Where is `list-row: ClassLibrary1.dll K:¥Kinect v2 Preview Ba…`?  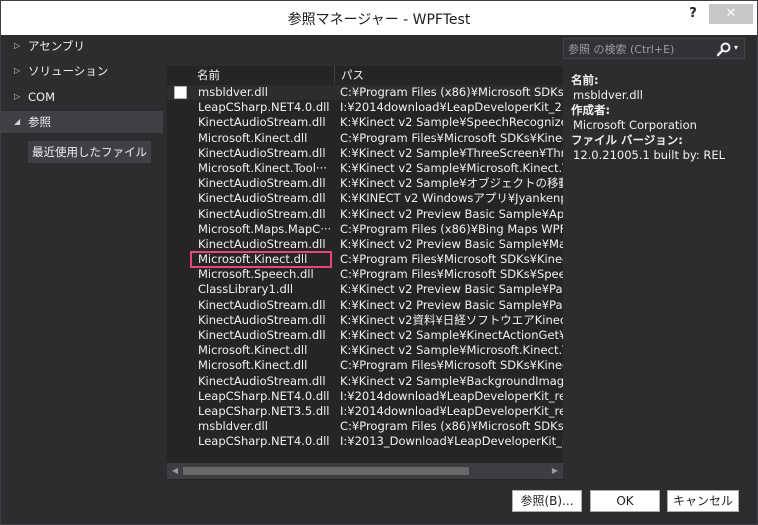 list-row: ClassLibrary1.dll K:¥Kinect v2 Preview Ba… is located at coordinates (365, 289).